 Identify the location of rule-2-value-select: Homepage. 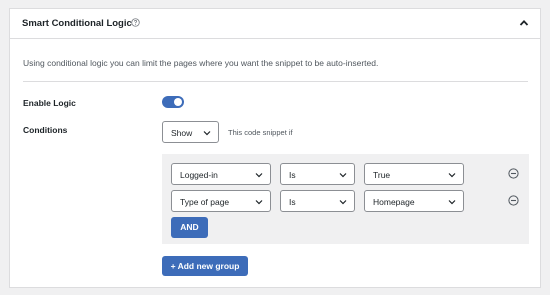
(414, 201).